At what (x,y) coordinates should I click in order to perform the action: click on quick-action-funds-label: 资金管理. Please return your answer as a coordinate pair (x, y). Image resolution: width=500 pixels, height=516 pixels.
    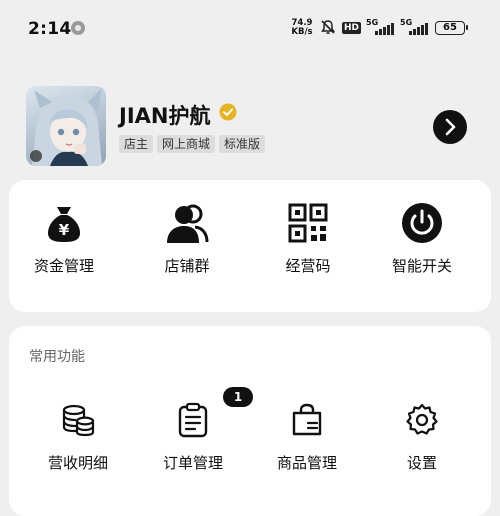
    Looking at the image, I should click on (63, 266).